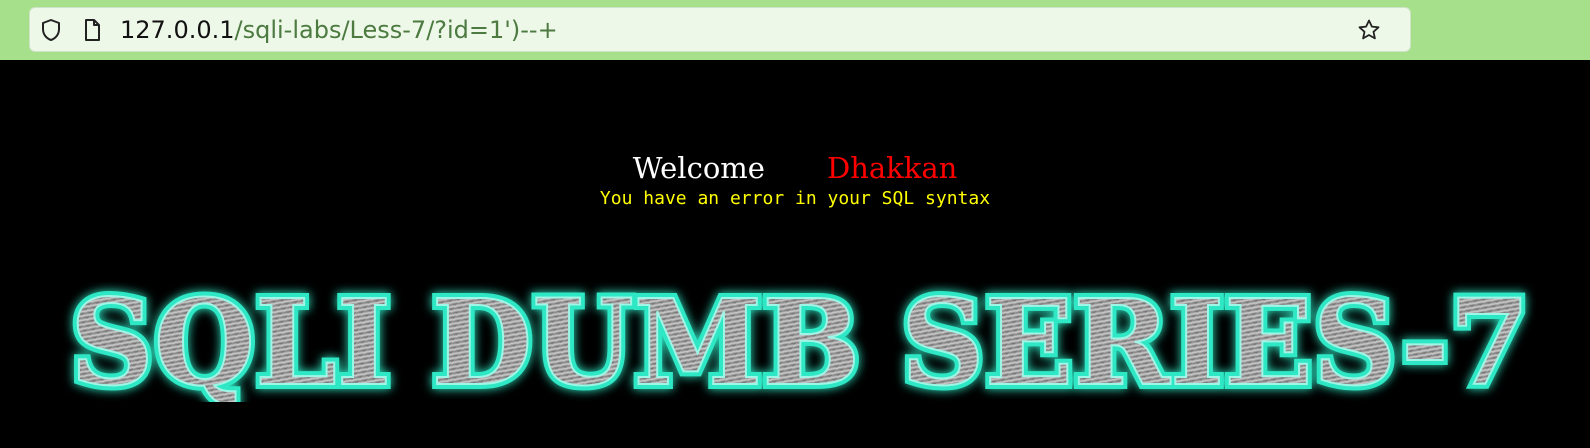  Describe the element at coordinates (92, 30) in the screenshot. I see `page-icon` at that location.